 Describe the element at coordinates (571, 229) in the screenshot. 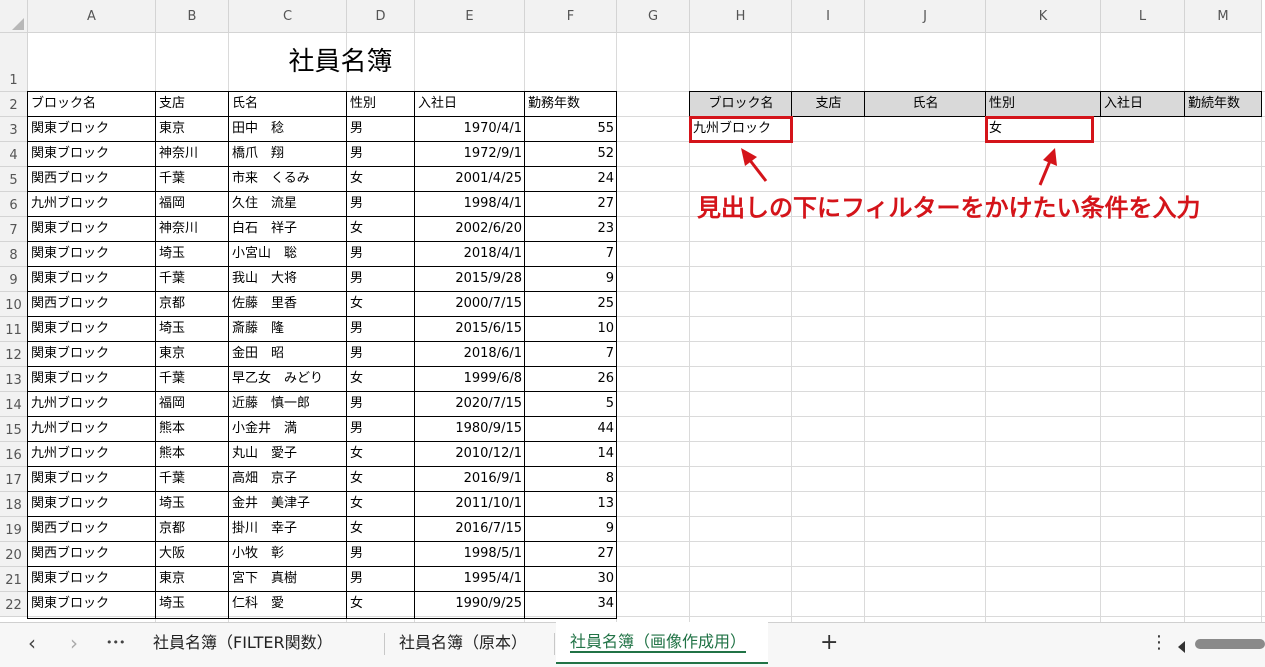

I see `table-cell: 23` at that location.